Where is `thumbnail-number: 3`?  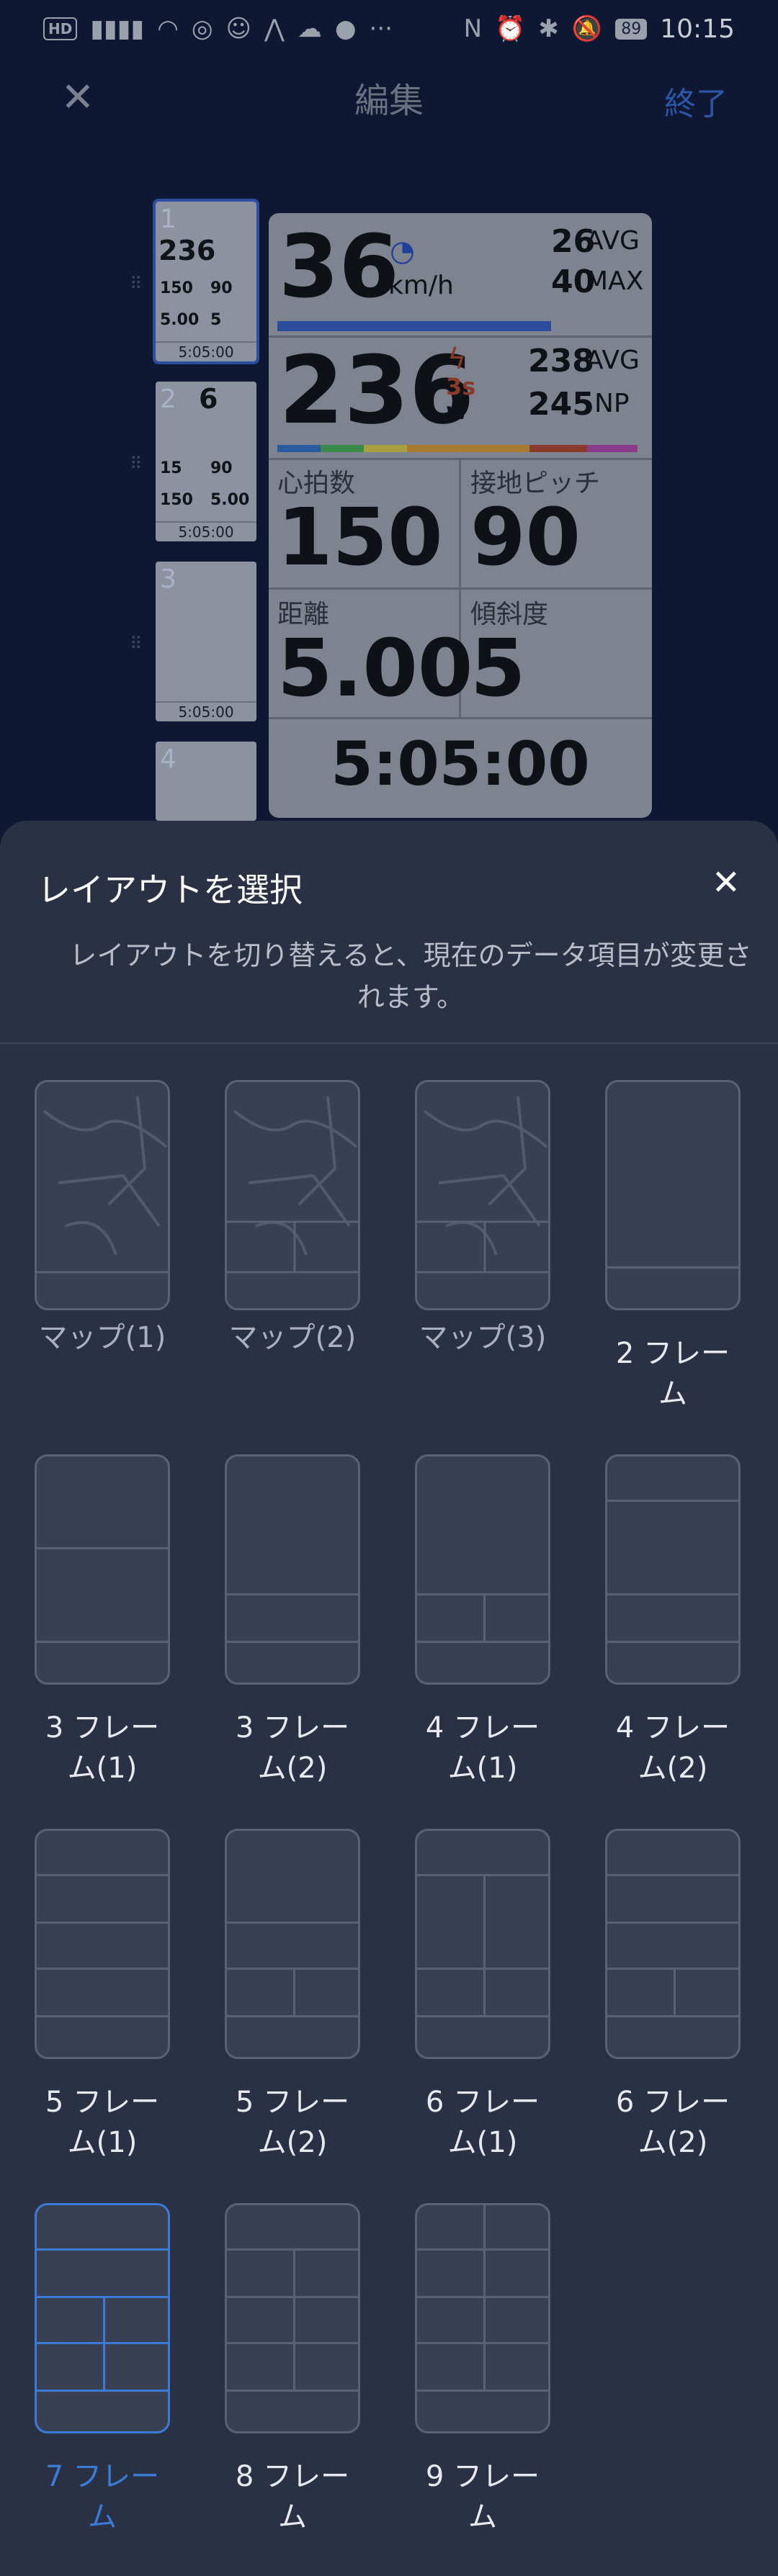 thumbnail-number: 3 is located at coordinates (168, 579).